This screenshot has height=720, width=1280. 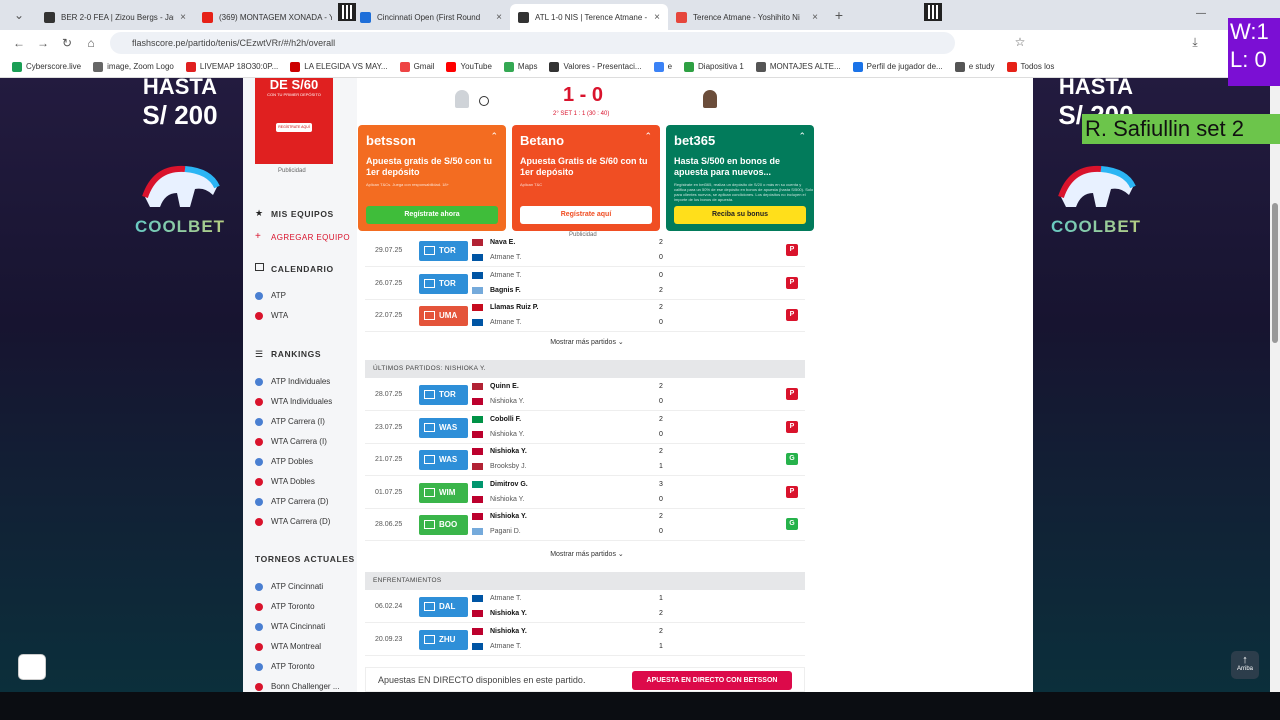 What do you see at coordinates (508, 466) in the screenshot?
I see `player2-name: Brooksby J.` at bounding box center [508, 466].